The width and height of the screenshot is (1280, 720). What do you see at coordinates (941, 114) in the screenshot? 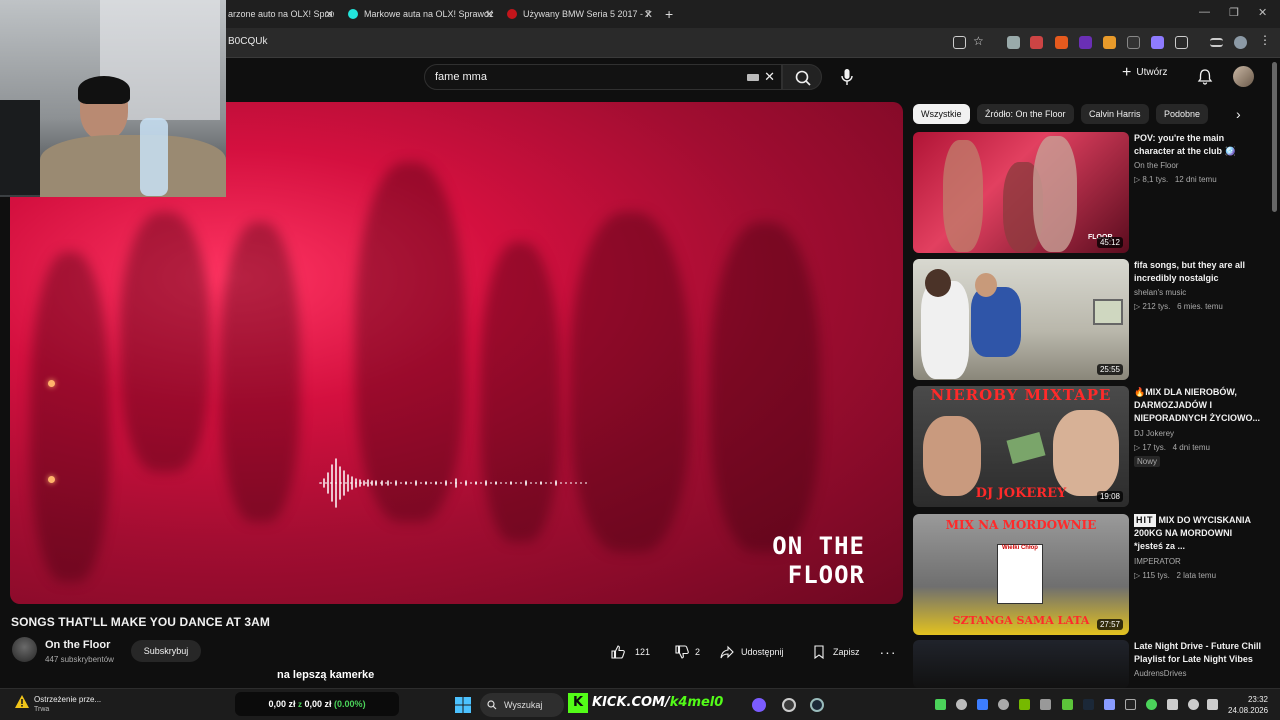
I see `chip-all: Wszystkie` at bounding box center [941, 114].